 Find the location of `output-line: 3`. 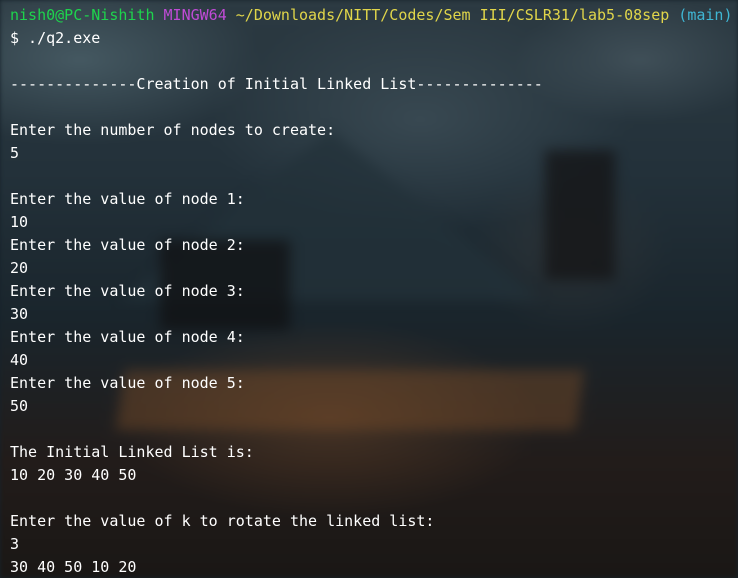

output-line: 3 is located at coordinates (15, 544).